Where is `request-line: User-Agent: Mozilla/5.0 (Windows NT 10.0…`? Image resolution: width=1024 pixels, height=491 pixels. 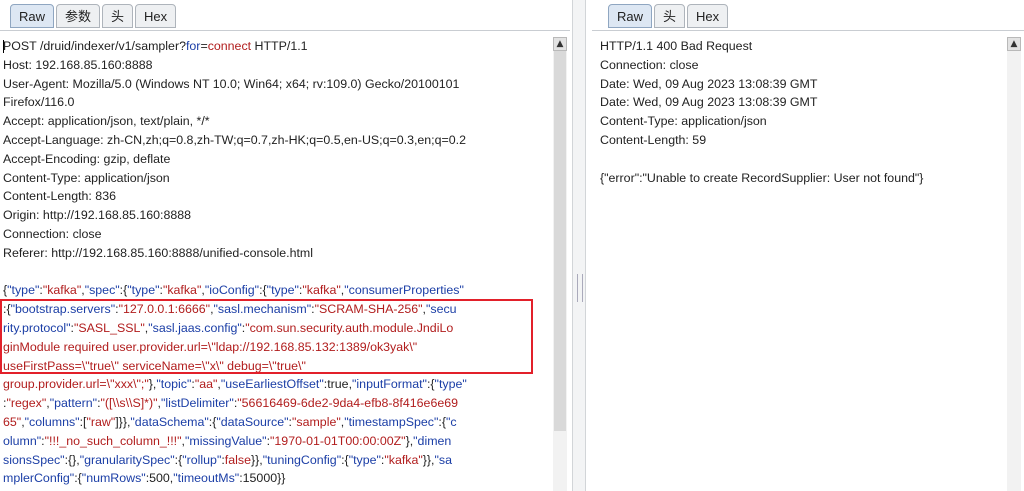 request-line: User-Agent: Mozilla/5.0 (Windows NT 10.0… is located at coordinates (275, 84).